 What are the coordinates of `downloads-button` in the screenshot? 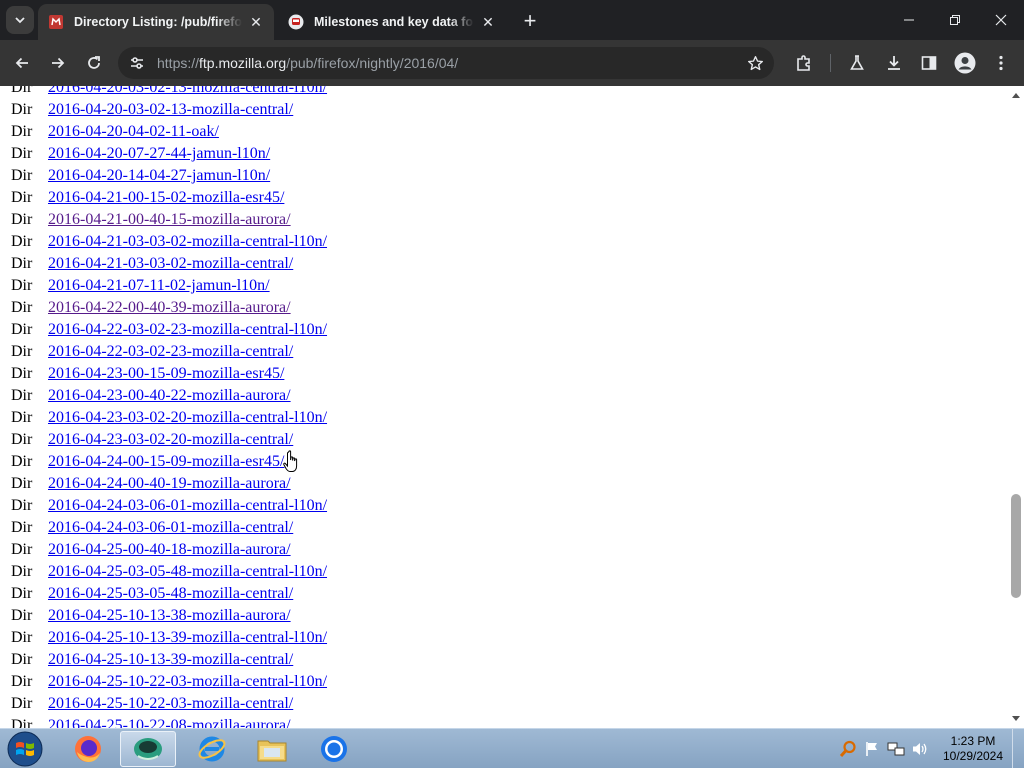 It's located at (894, 63).